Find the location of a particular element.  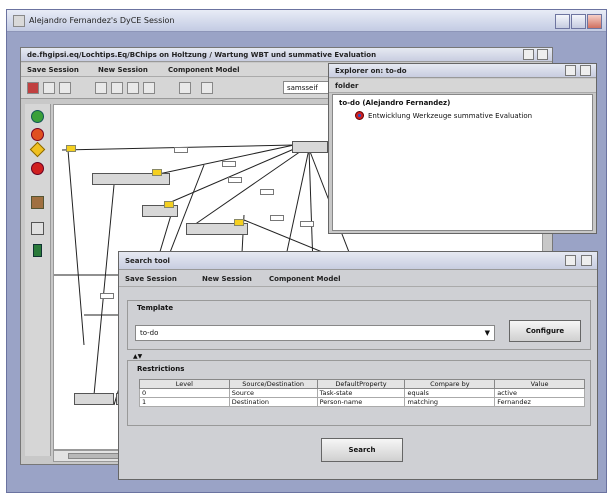

green-circle-icon is located at coordinates (37, 116).